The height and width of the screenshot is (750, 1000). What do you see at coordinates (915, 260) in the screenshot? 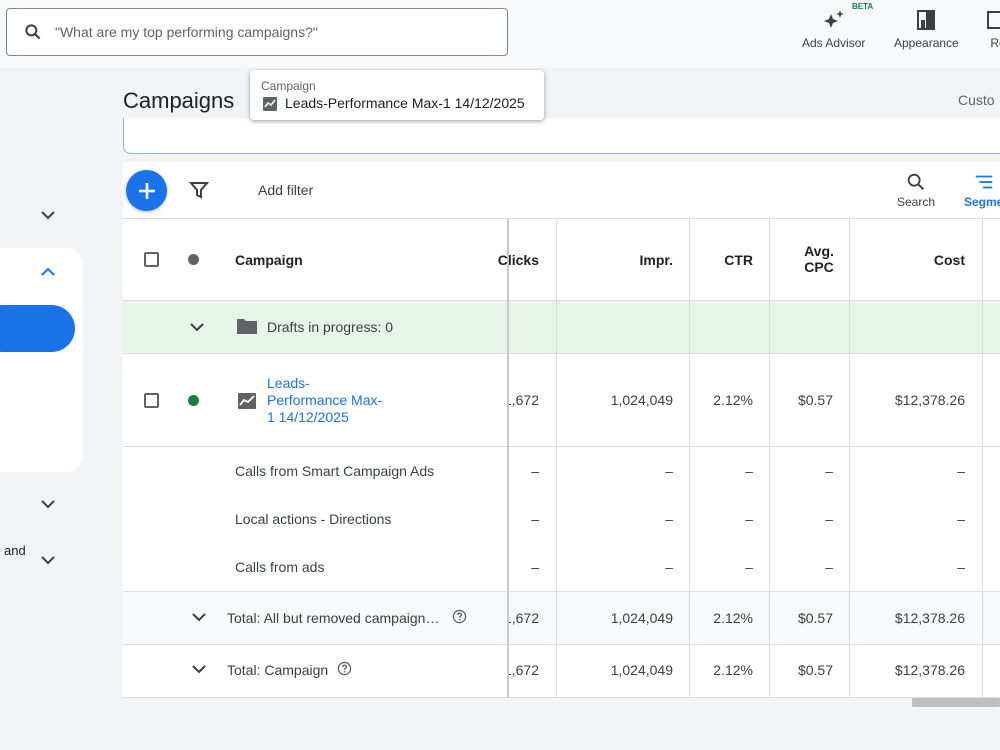
I see `column-header-cost: Cost` at bounding box center [915, 260].